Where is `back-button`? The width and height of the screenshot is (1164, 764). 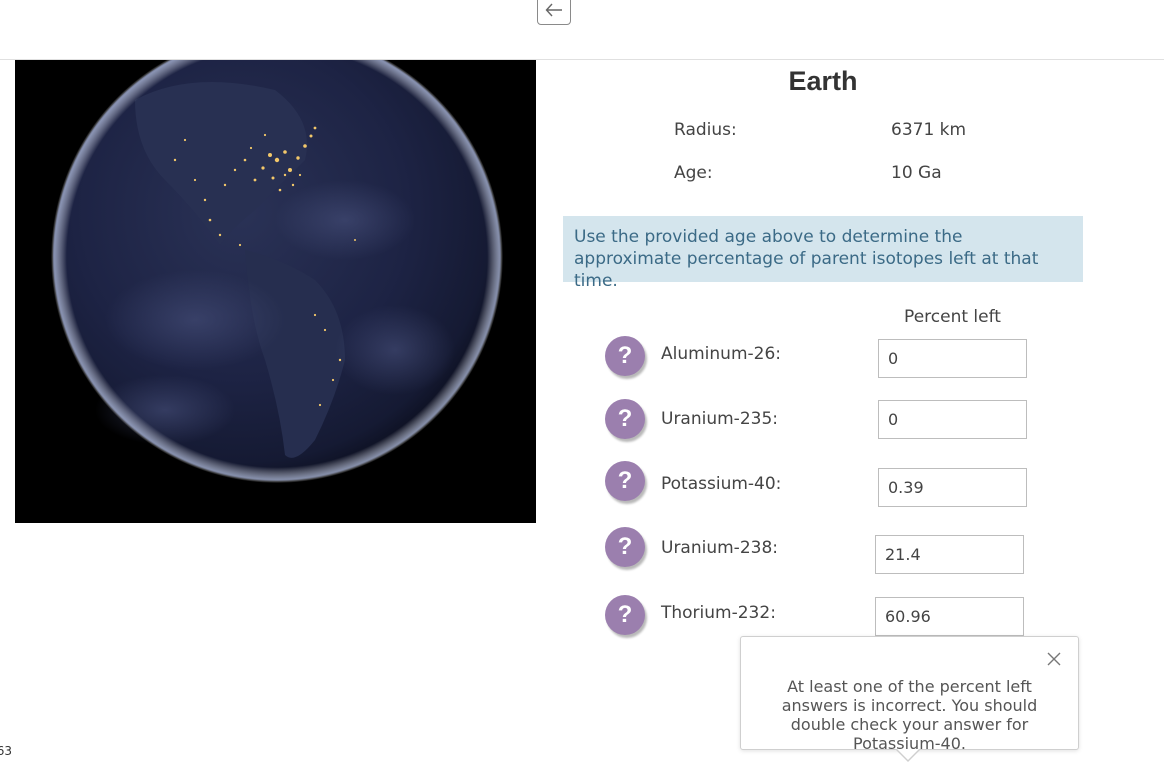 back-button is located at coordinates (554, 12).